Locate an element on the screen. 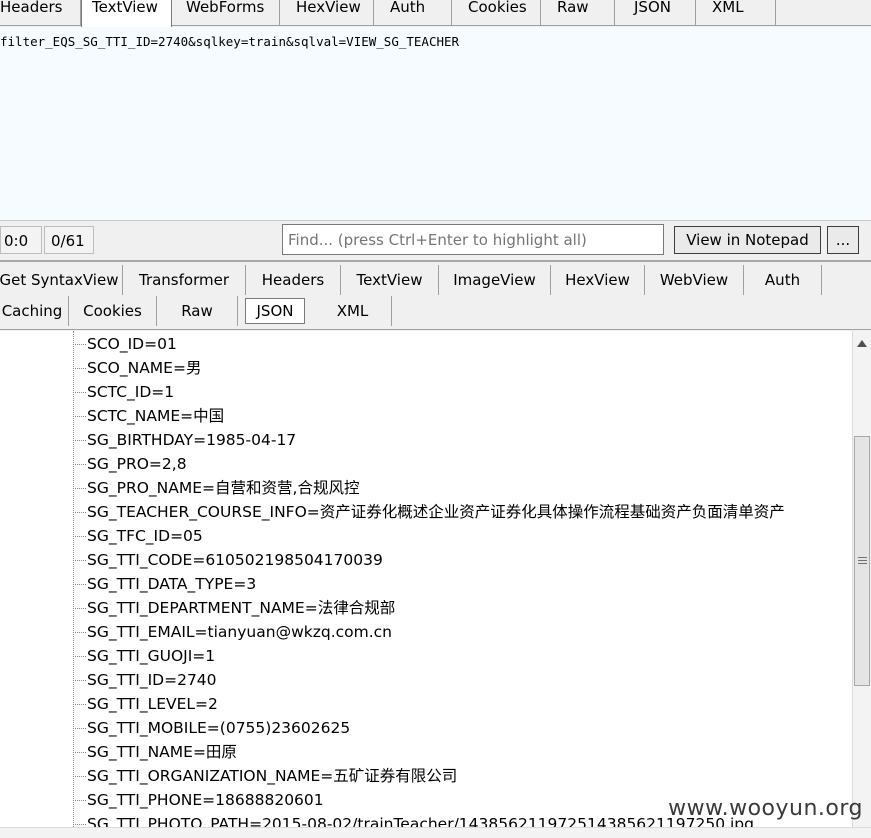 The height and width of the screenshot is (838, 871). tab-xml: XML is located at coordinates (739, 13).